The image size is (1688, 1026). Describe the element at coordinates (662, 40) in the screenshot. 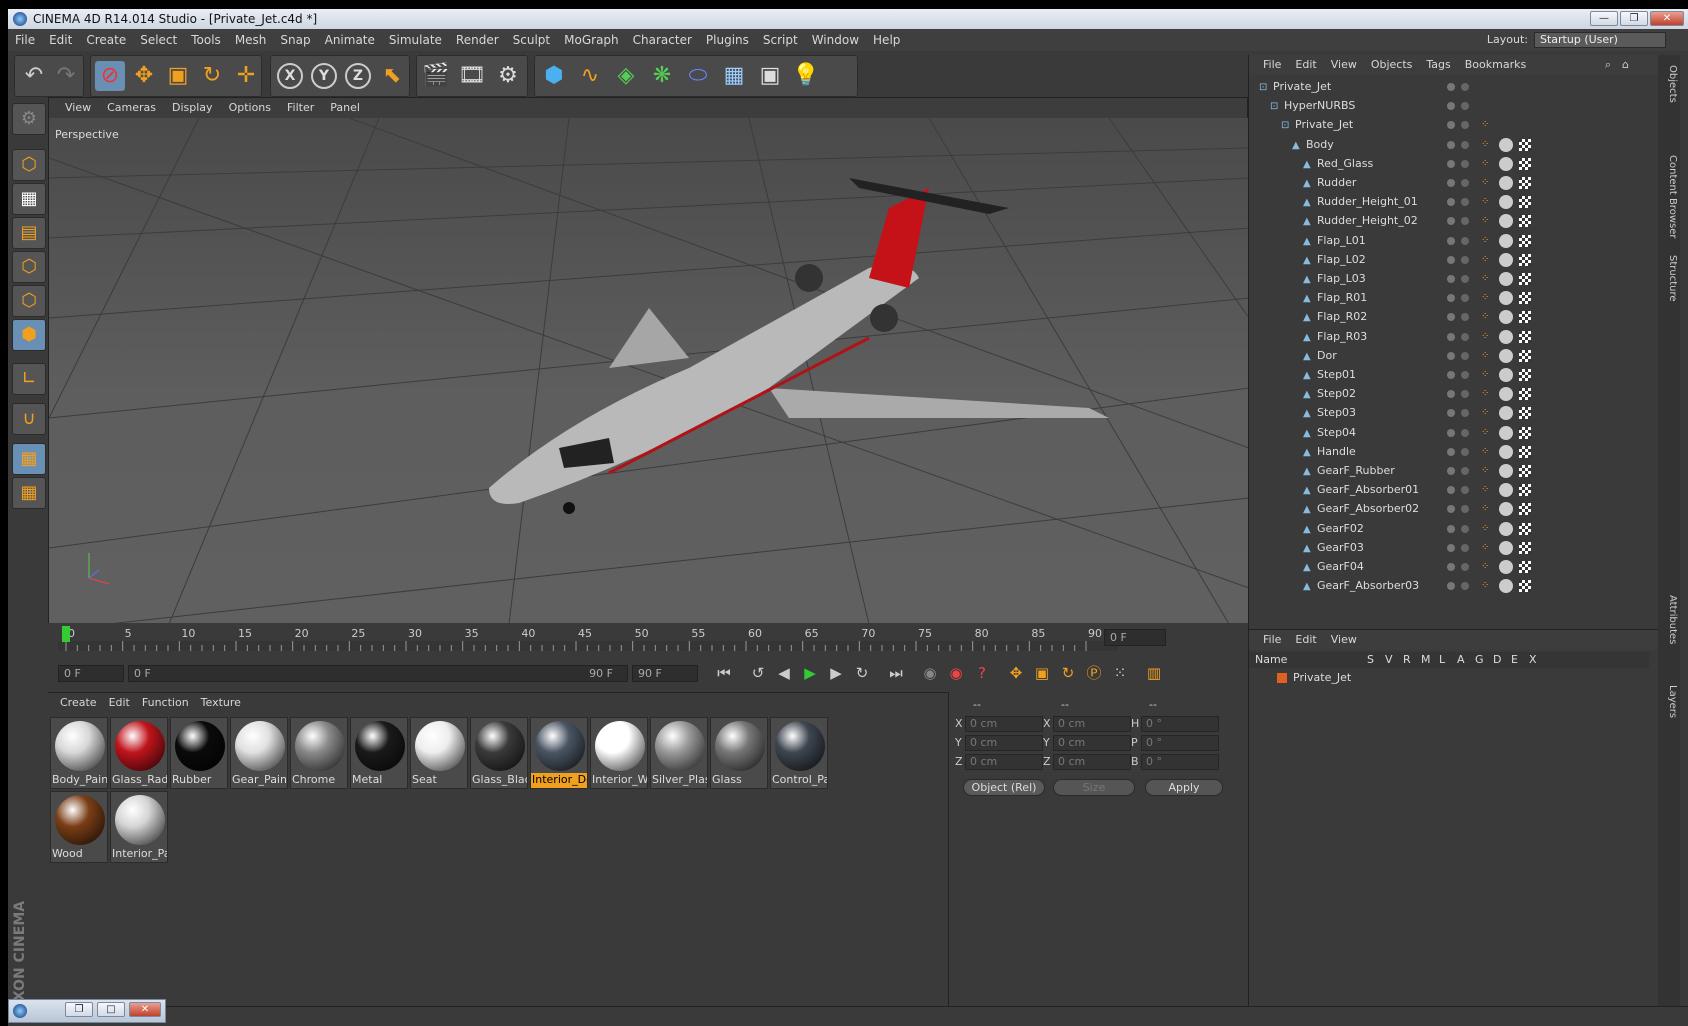

I see `menu-character: Character` at that location.